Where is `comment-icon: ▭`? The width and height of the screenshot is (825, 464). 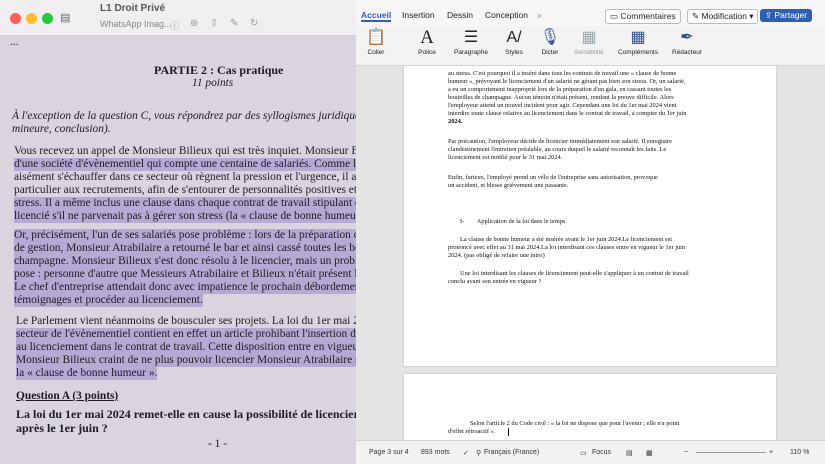 comment-icon: ▭ is located at coordinates (615, 16).